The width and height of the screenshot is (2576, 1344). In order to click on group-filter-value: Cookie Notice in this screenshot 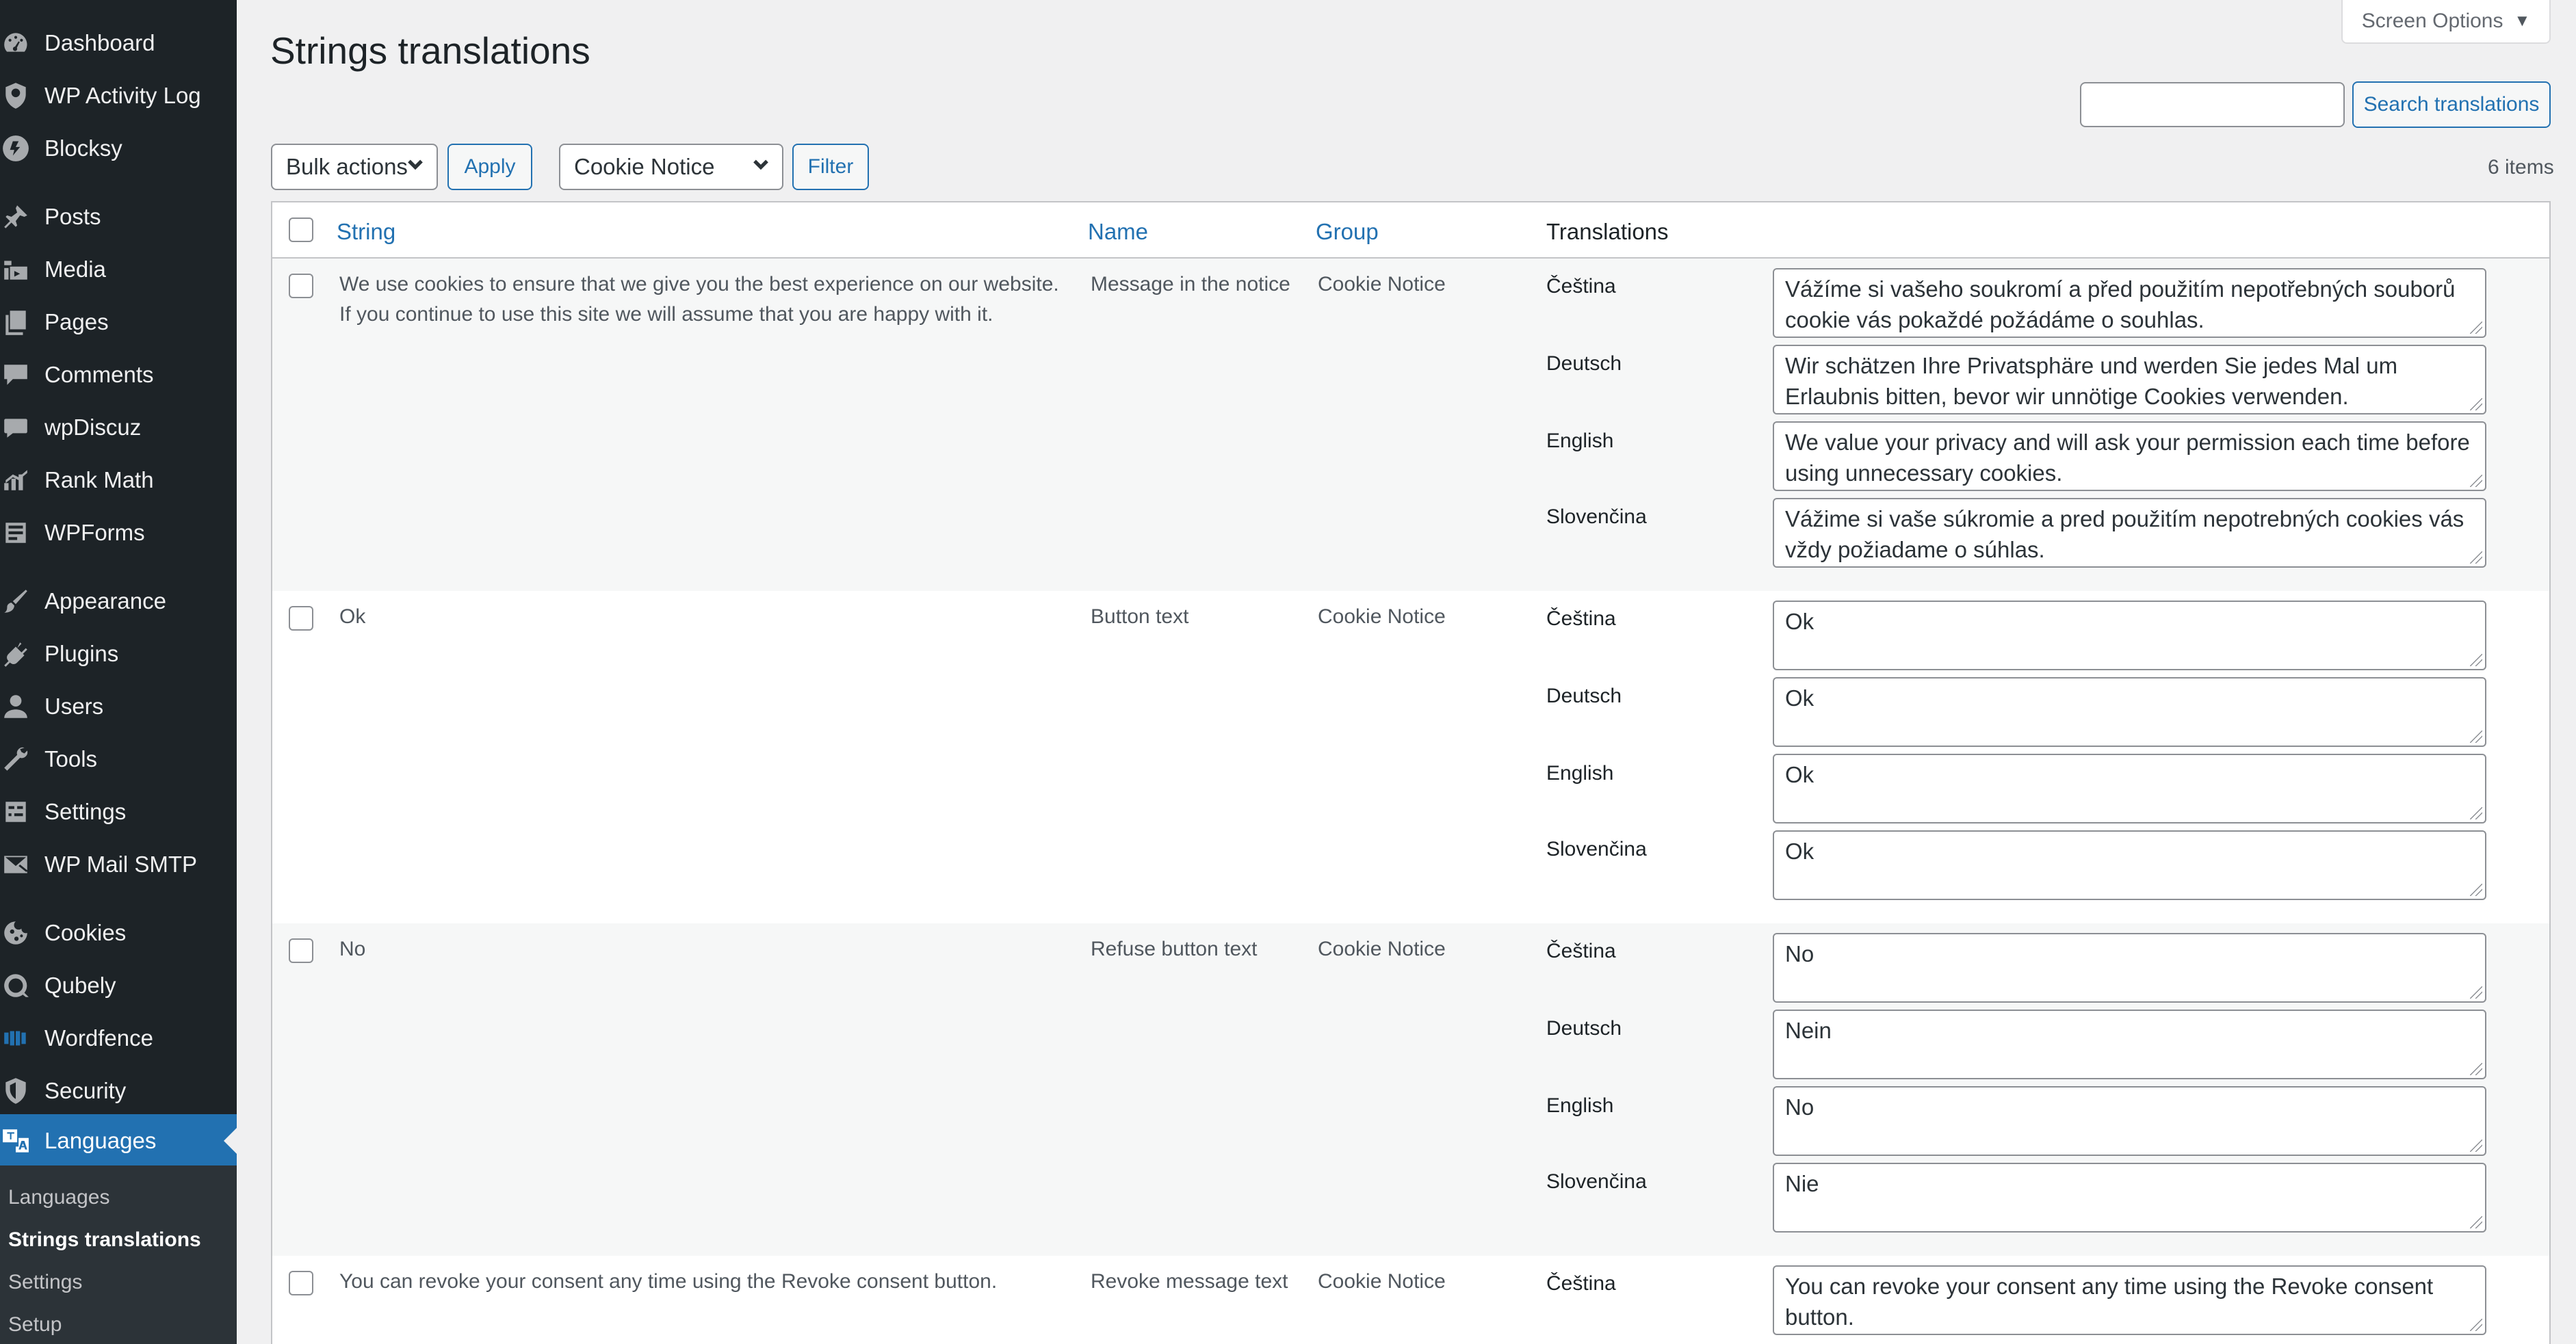, I will do `click(644, 166)`.